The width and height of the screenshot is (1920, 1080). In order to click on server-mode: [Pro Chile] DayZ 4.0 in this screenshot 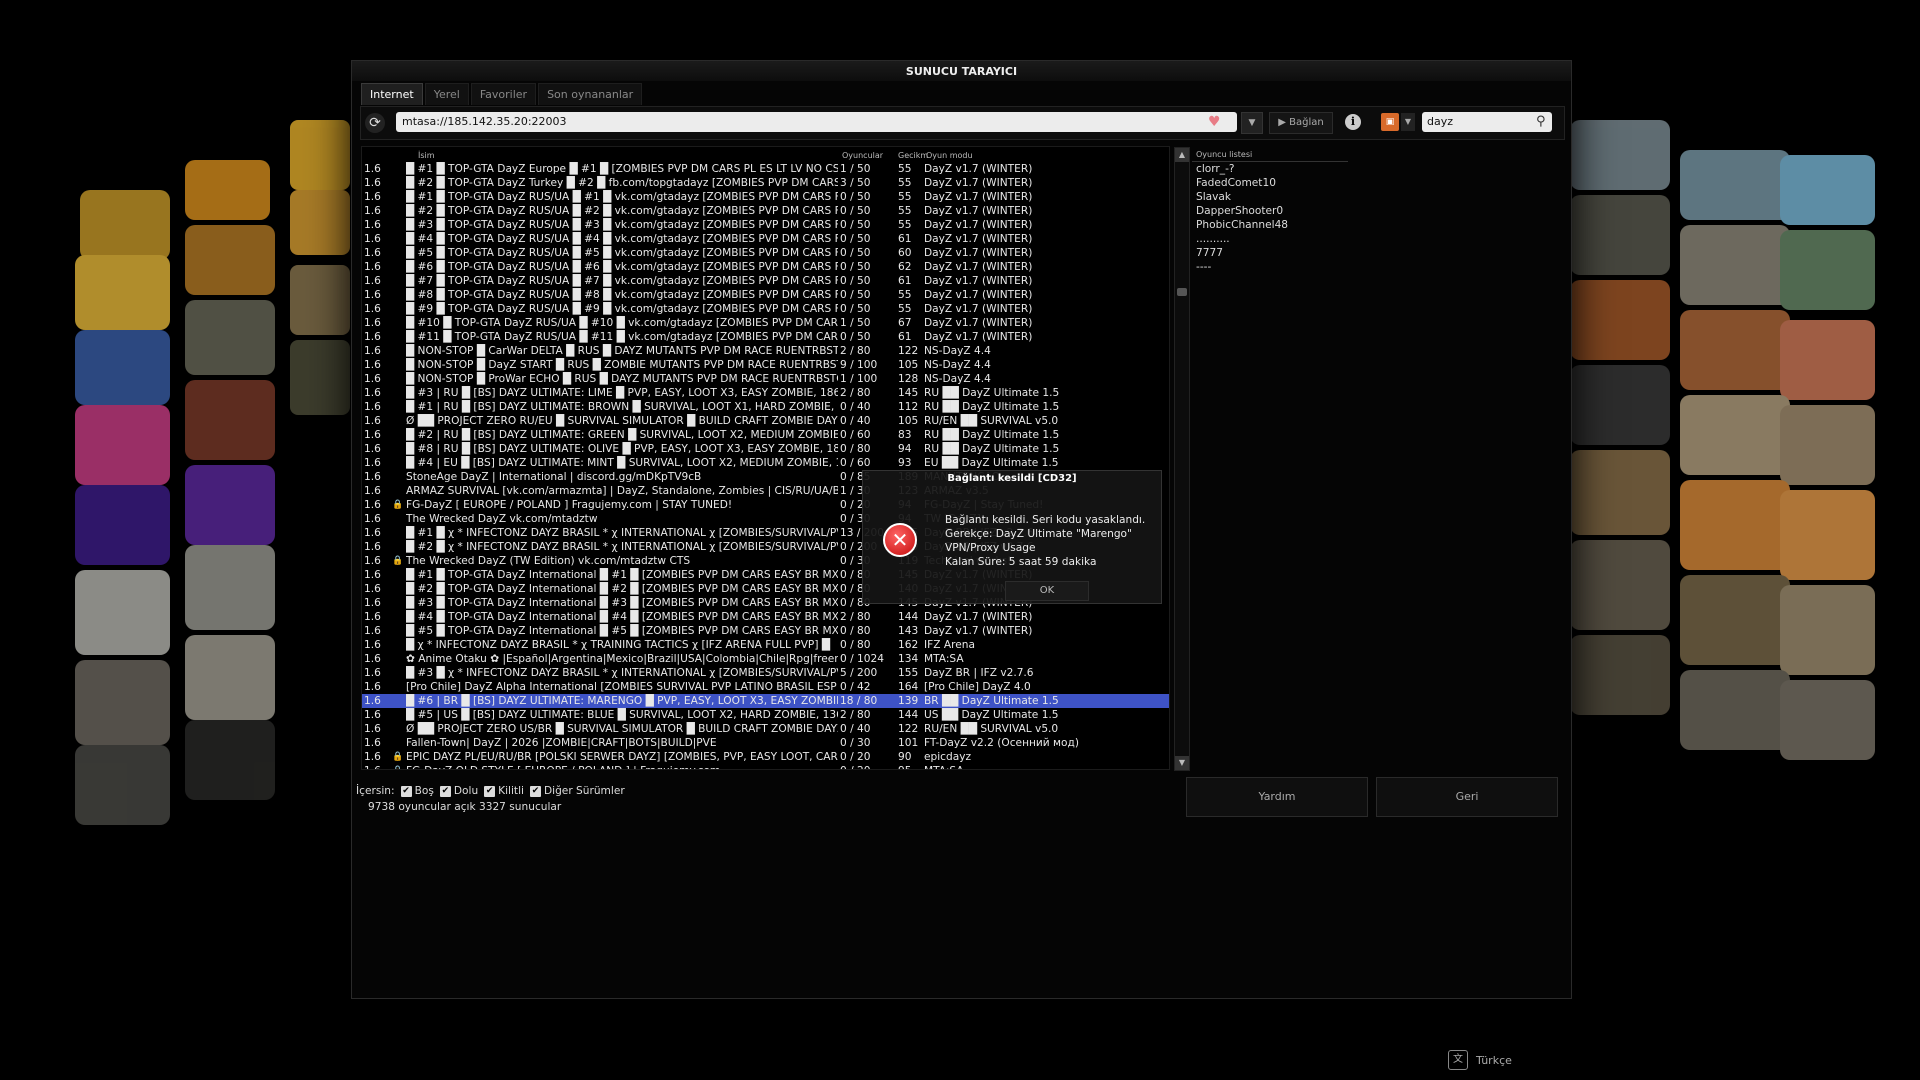, I will do `click(977, 687)`.